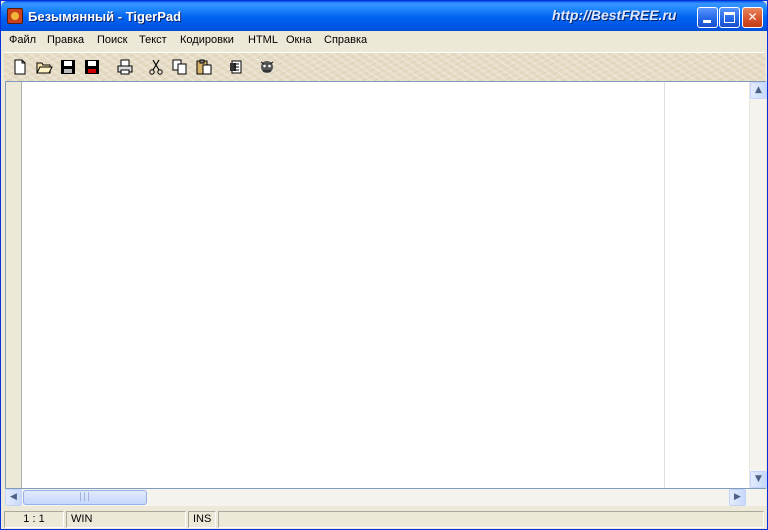  I want to click on encoding-indicator: WIN, so click(126, 519).